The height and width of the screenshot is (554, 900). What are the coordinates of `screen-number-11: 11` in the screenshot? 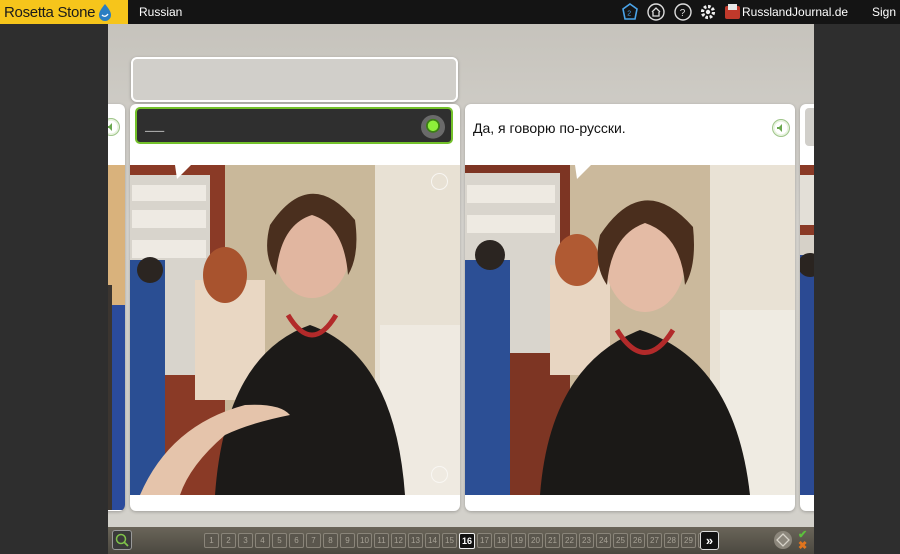 It's located at (381, 540).